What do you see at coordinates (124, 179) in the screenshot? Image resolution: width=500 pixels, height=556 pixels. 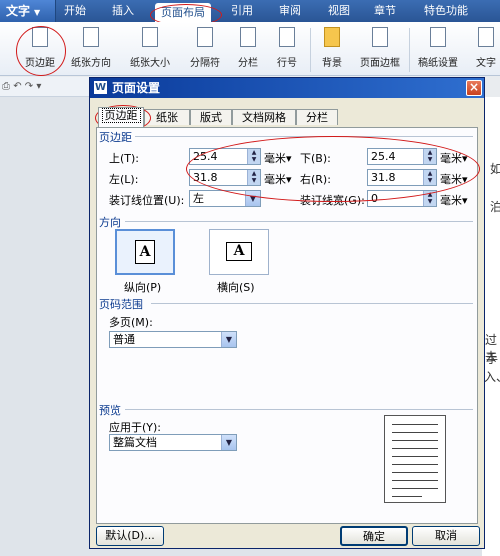 I see `left-margin-label: 左(L):` at bounding box center [124, 179].